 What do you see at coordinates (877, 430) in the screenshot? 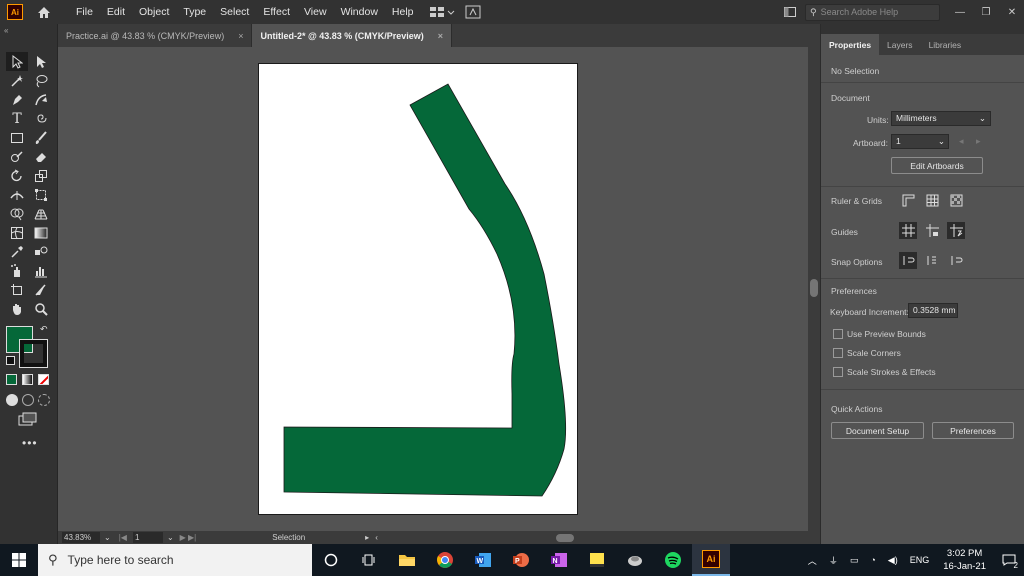
I see `document-setup-button: Document Setup` at bounding box center [877, 430].